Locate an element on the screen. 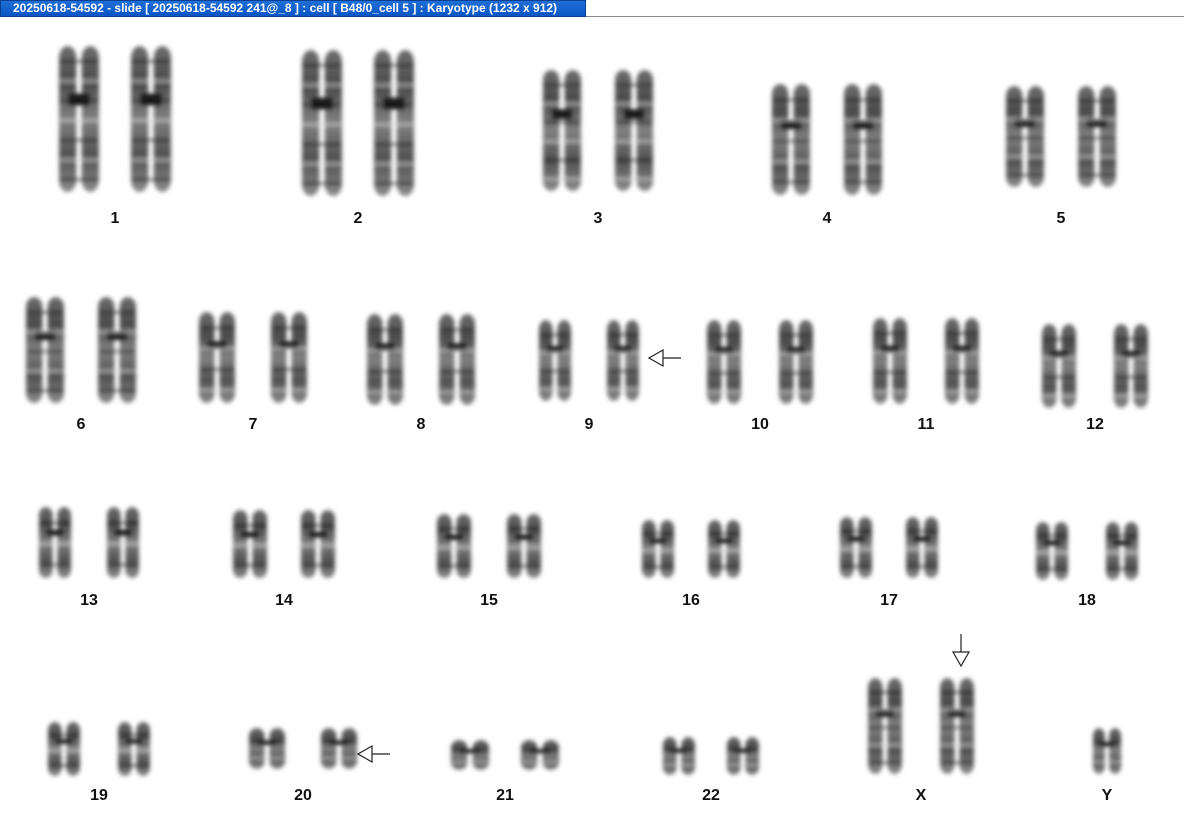 The height and width of the screenshot is (839, 1184). chromosome-label-20: 20 is located at coordinates (303, 795).